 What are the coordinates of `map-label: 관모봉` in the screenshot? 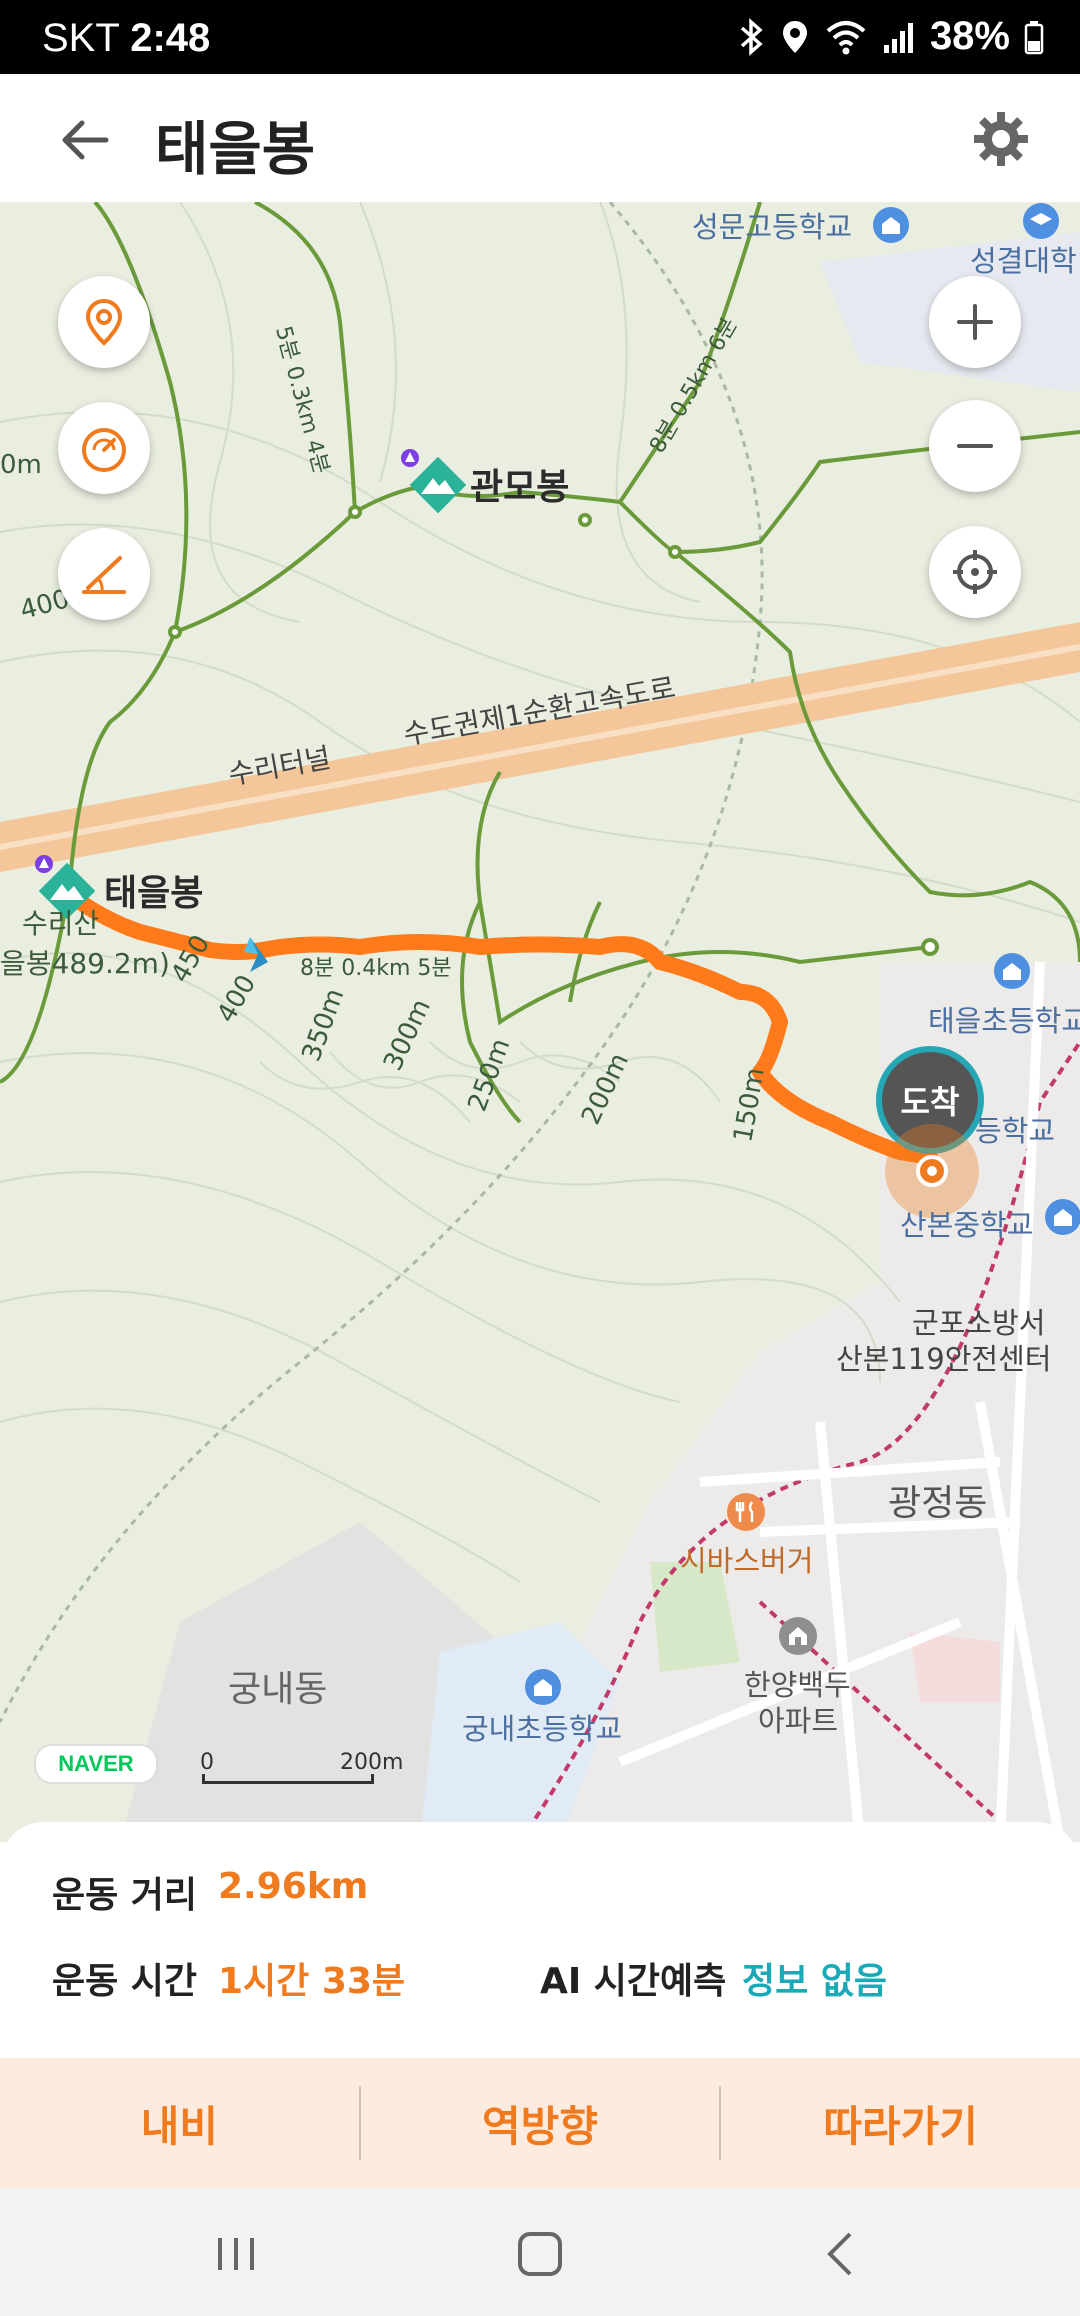 It's located at (520, 487).